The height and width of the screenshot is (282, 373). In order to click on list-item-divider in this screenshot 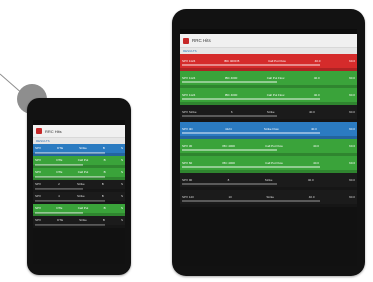, I will do `click(268, 205)`.